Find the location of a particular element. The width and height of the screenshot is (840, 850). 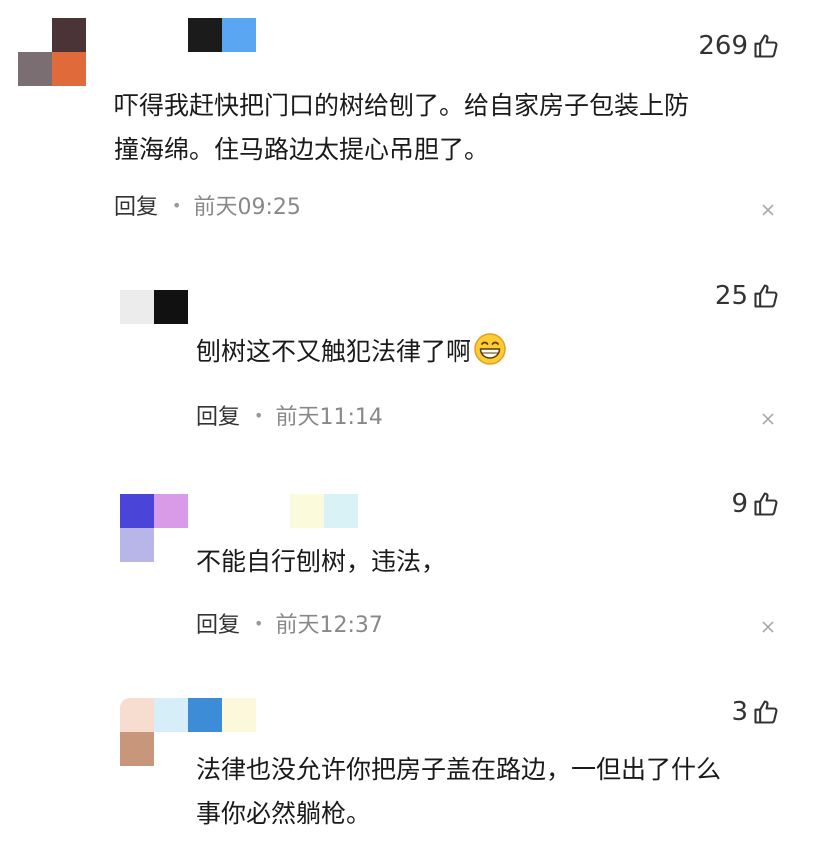

like-button: 9 is located at coordinates (755, 504).